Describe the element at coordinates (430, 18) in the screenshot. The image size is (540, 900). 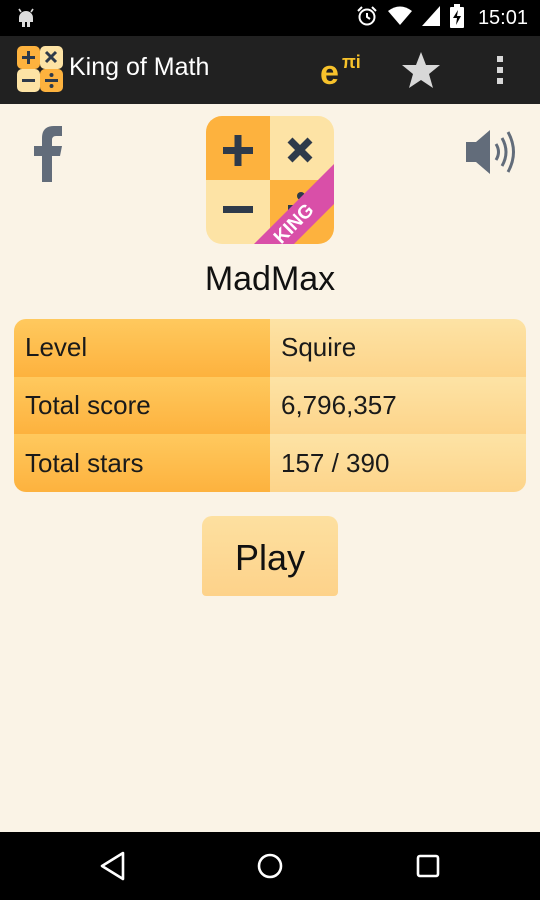
I see `signal-icon` at that location.